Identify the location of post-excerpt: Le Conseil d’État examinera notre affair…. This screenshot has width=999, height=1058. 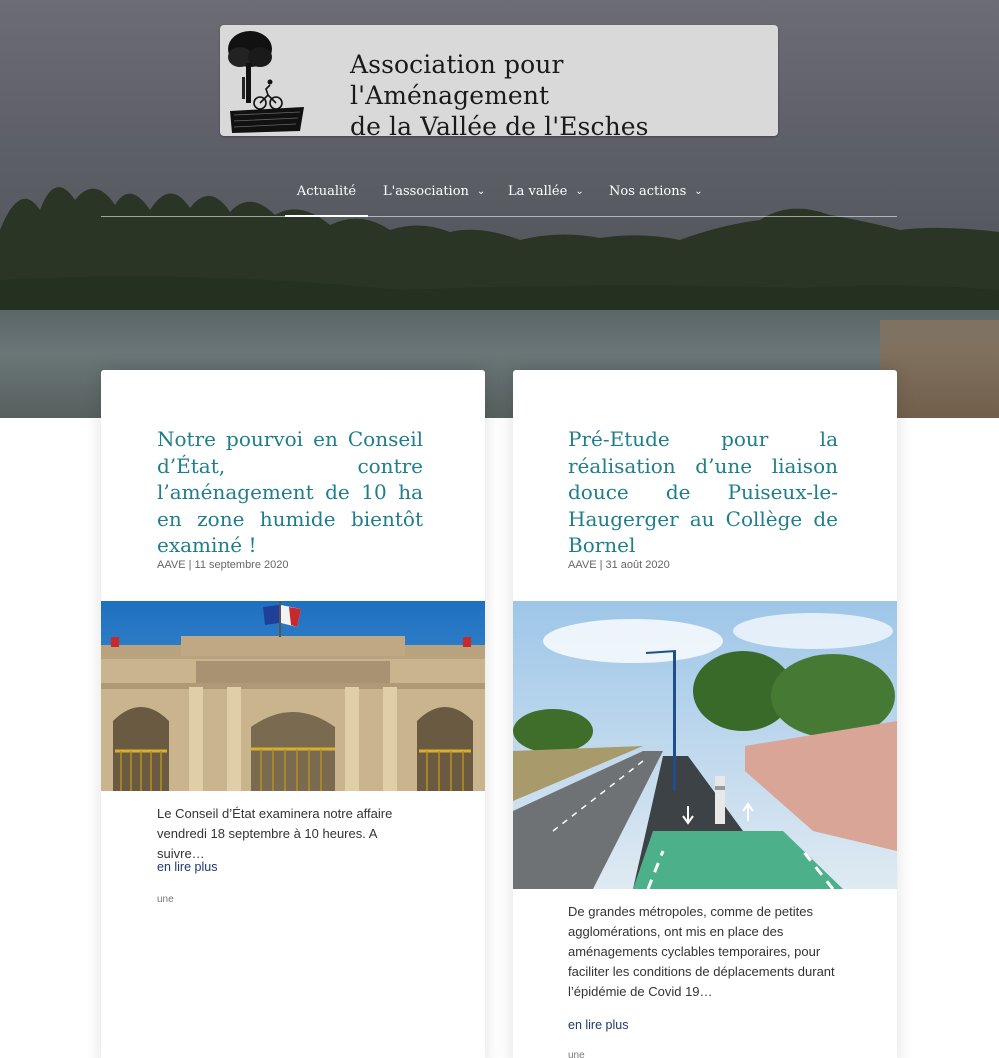
(275, 833).